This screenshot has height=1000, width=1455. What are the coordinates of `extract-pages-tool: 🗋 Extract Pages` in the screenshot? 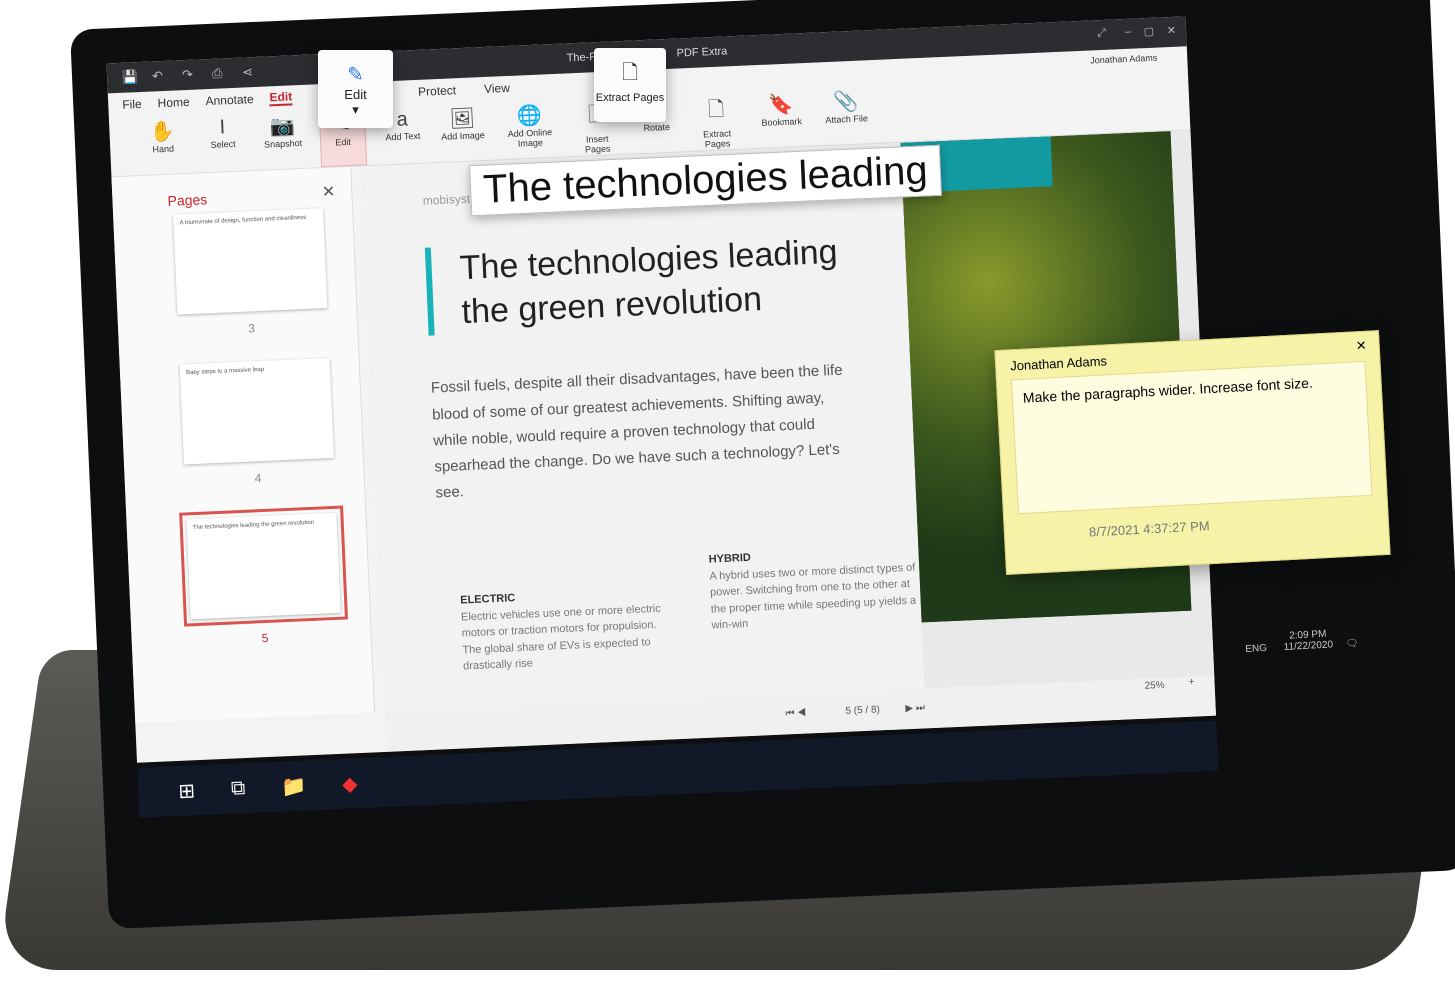 It's located at (716, 120).